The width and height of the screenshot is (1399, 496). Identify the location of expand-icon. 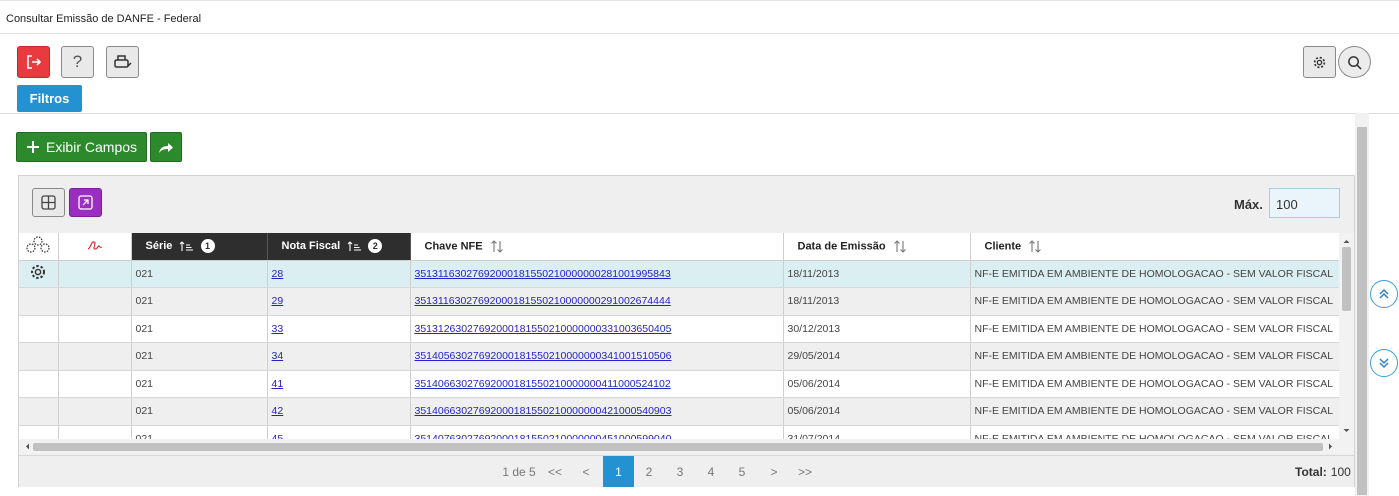
(85, 202).